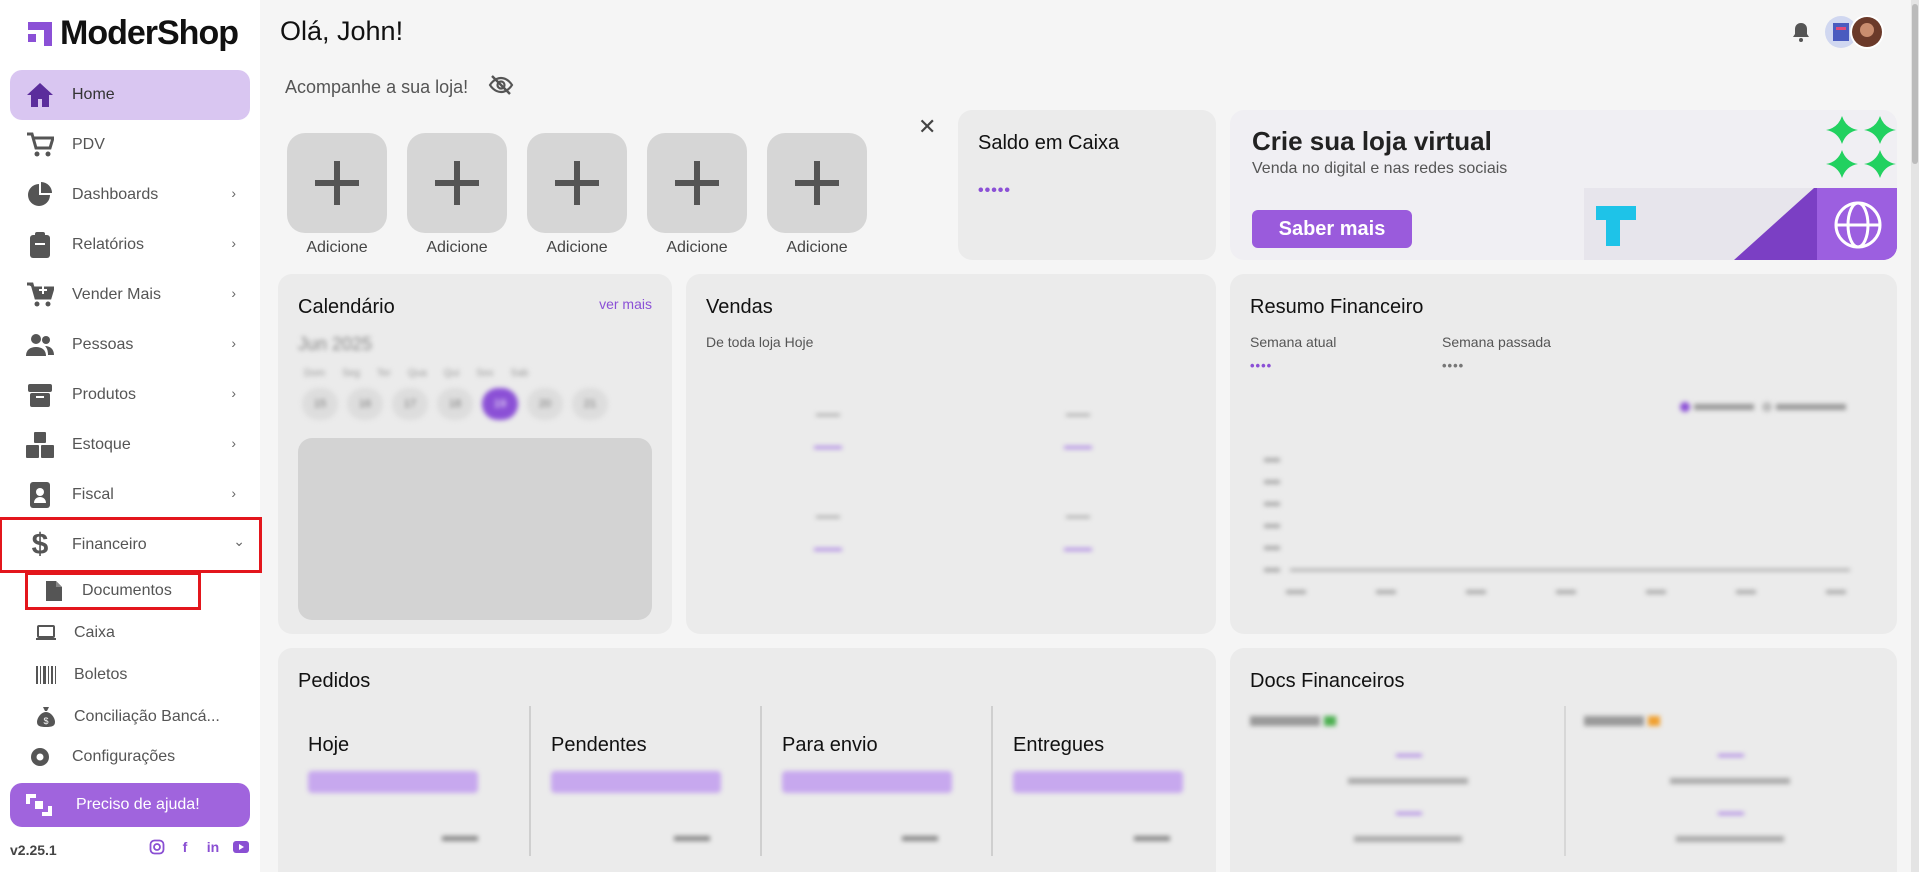 The image size is (1919, 872). What do you see at coordinates (130, 95) in the screenshot?
I see `sidebar-item-home: Home` at bounding box center [130, 95].